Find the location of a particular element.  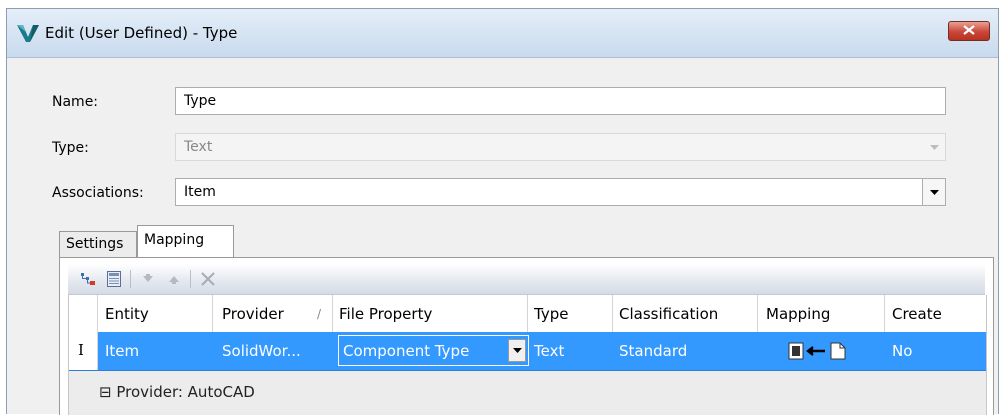

cell-type: Text is located at coordinates (549, 351).